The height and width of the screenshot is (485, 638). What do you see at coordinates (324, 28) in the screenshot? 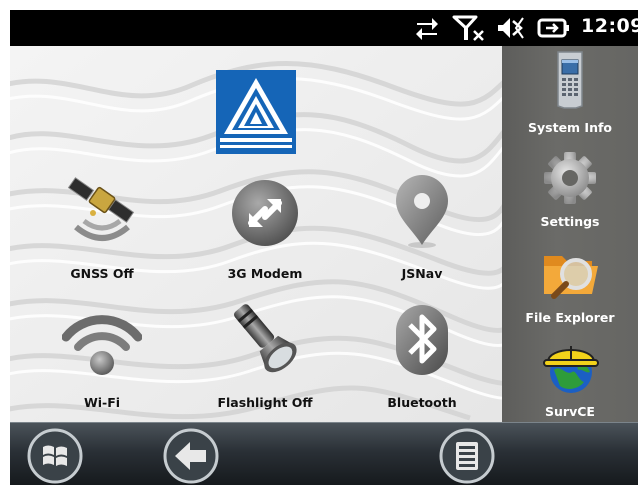
I see `status-bar: 12:09` at bounding box center [324, 28].